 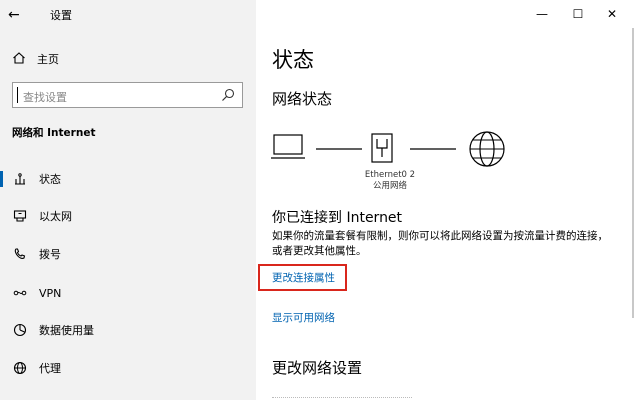 I want to click on search-icon, so click(x=228, y=95).